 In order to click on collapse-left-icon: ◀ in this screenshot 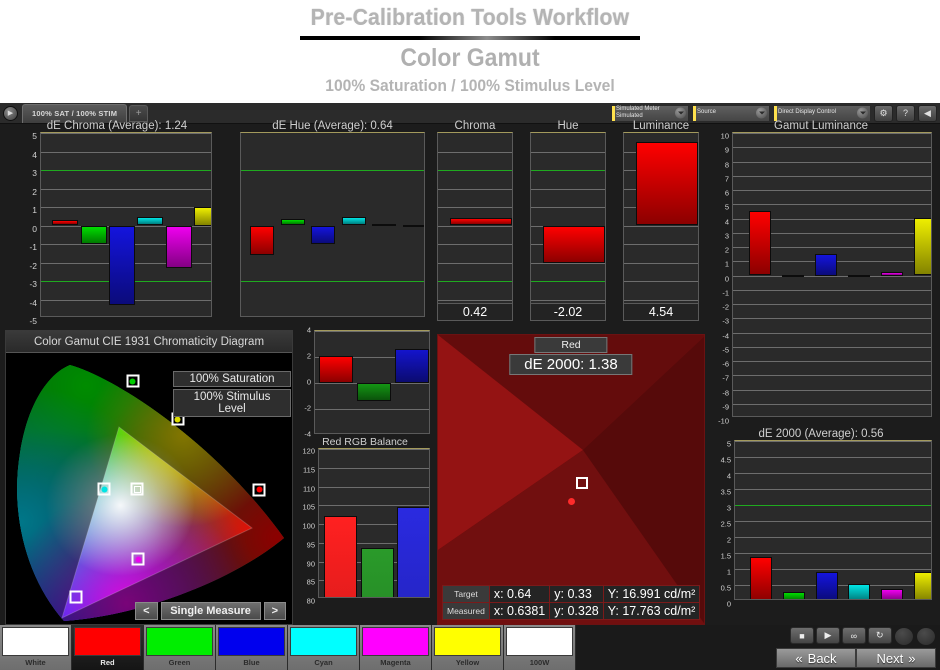, I will do `click(927, 113)`.